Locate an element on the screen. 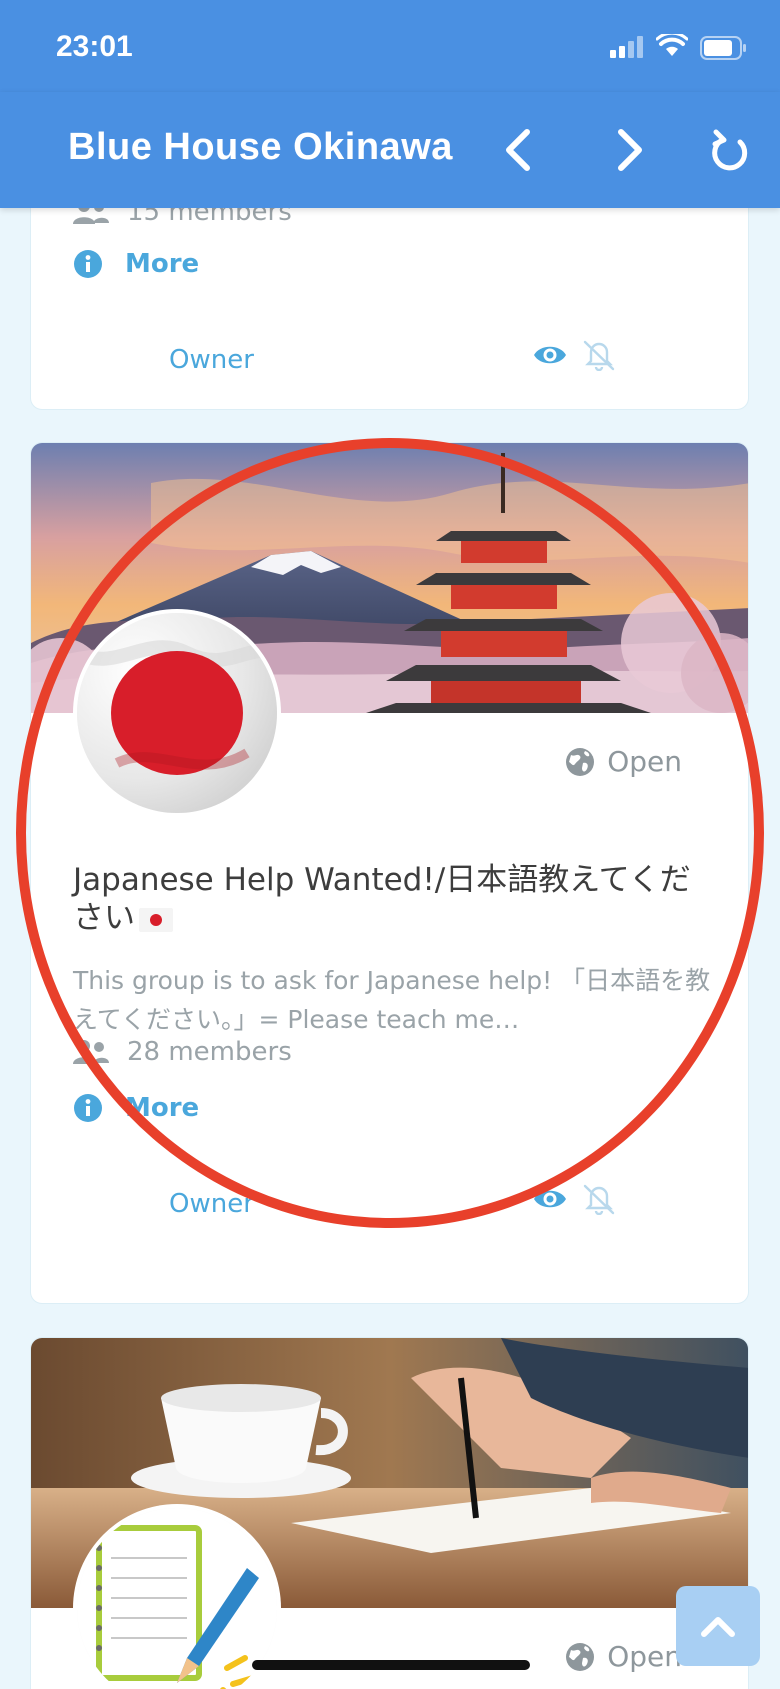 The height and width of the screenshot is (1689, 780). group-avatar-japan-flag is located at coordinates (177, 713).